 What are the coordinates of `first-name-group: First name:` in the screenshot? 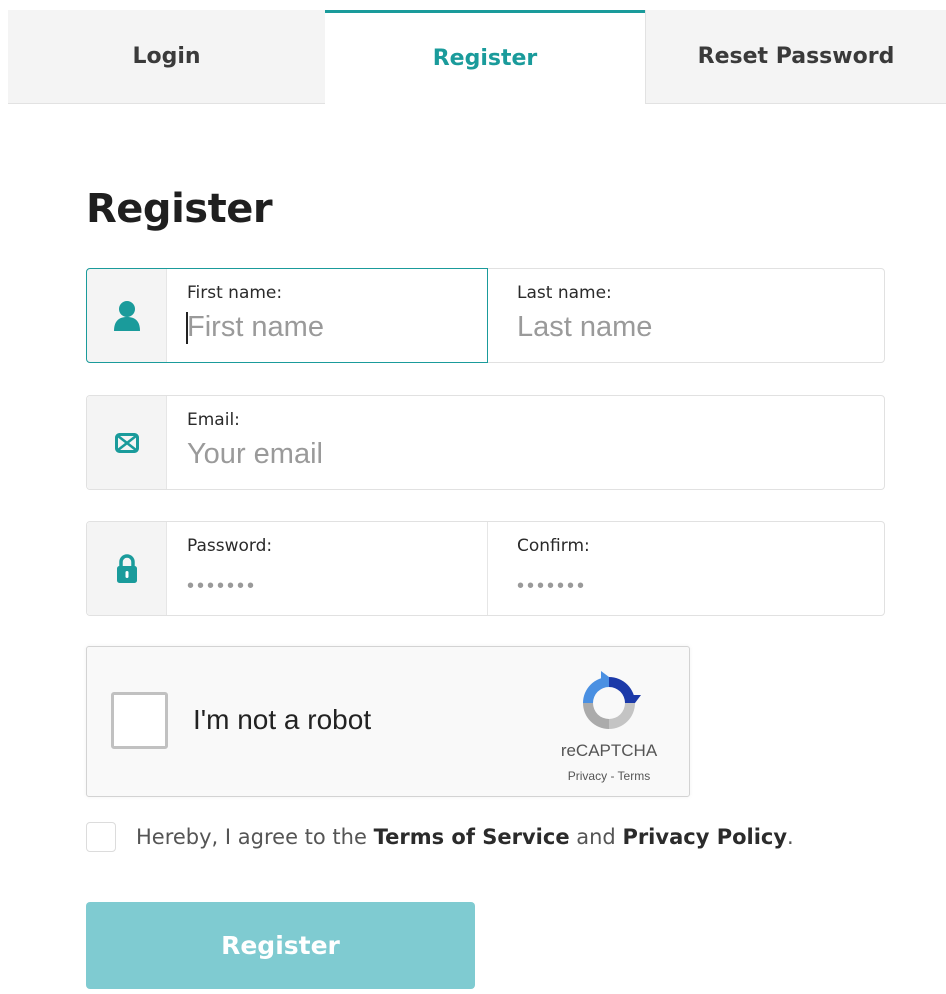 It's located at (327, 315).